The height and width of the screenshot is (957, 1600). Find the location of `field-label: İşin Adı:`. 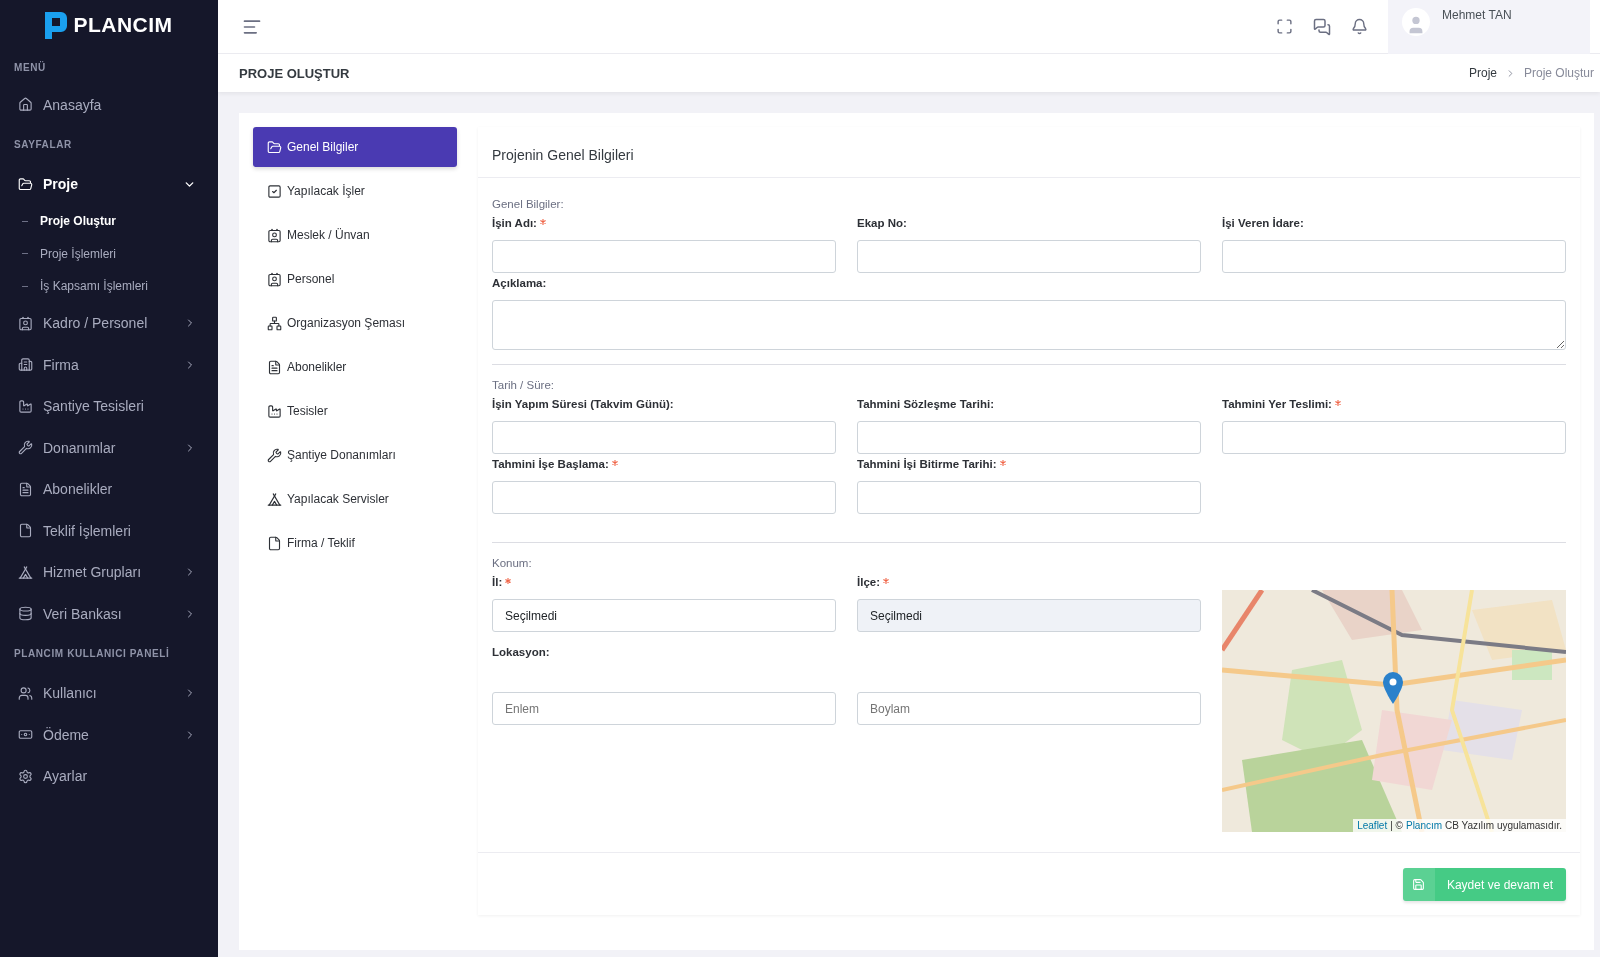

field-label: İşin Adı: is located at coordinates (664, 228).